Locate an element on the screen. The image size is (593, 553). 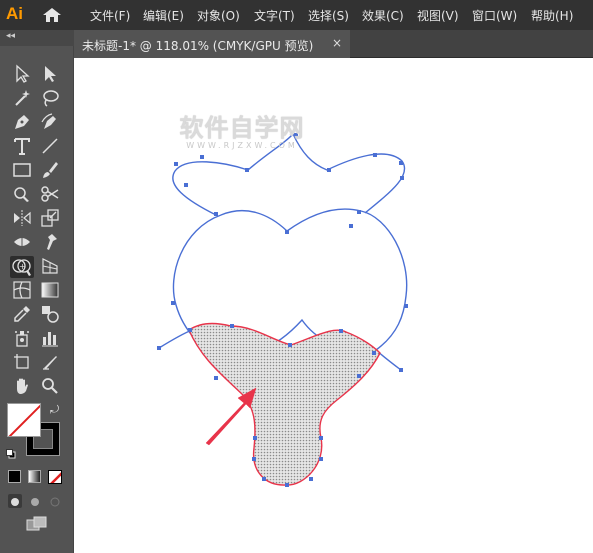
color-mode-buttons is located at coordinates (38, 477).